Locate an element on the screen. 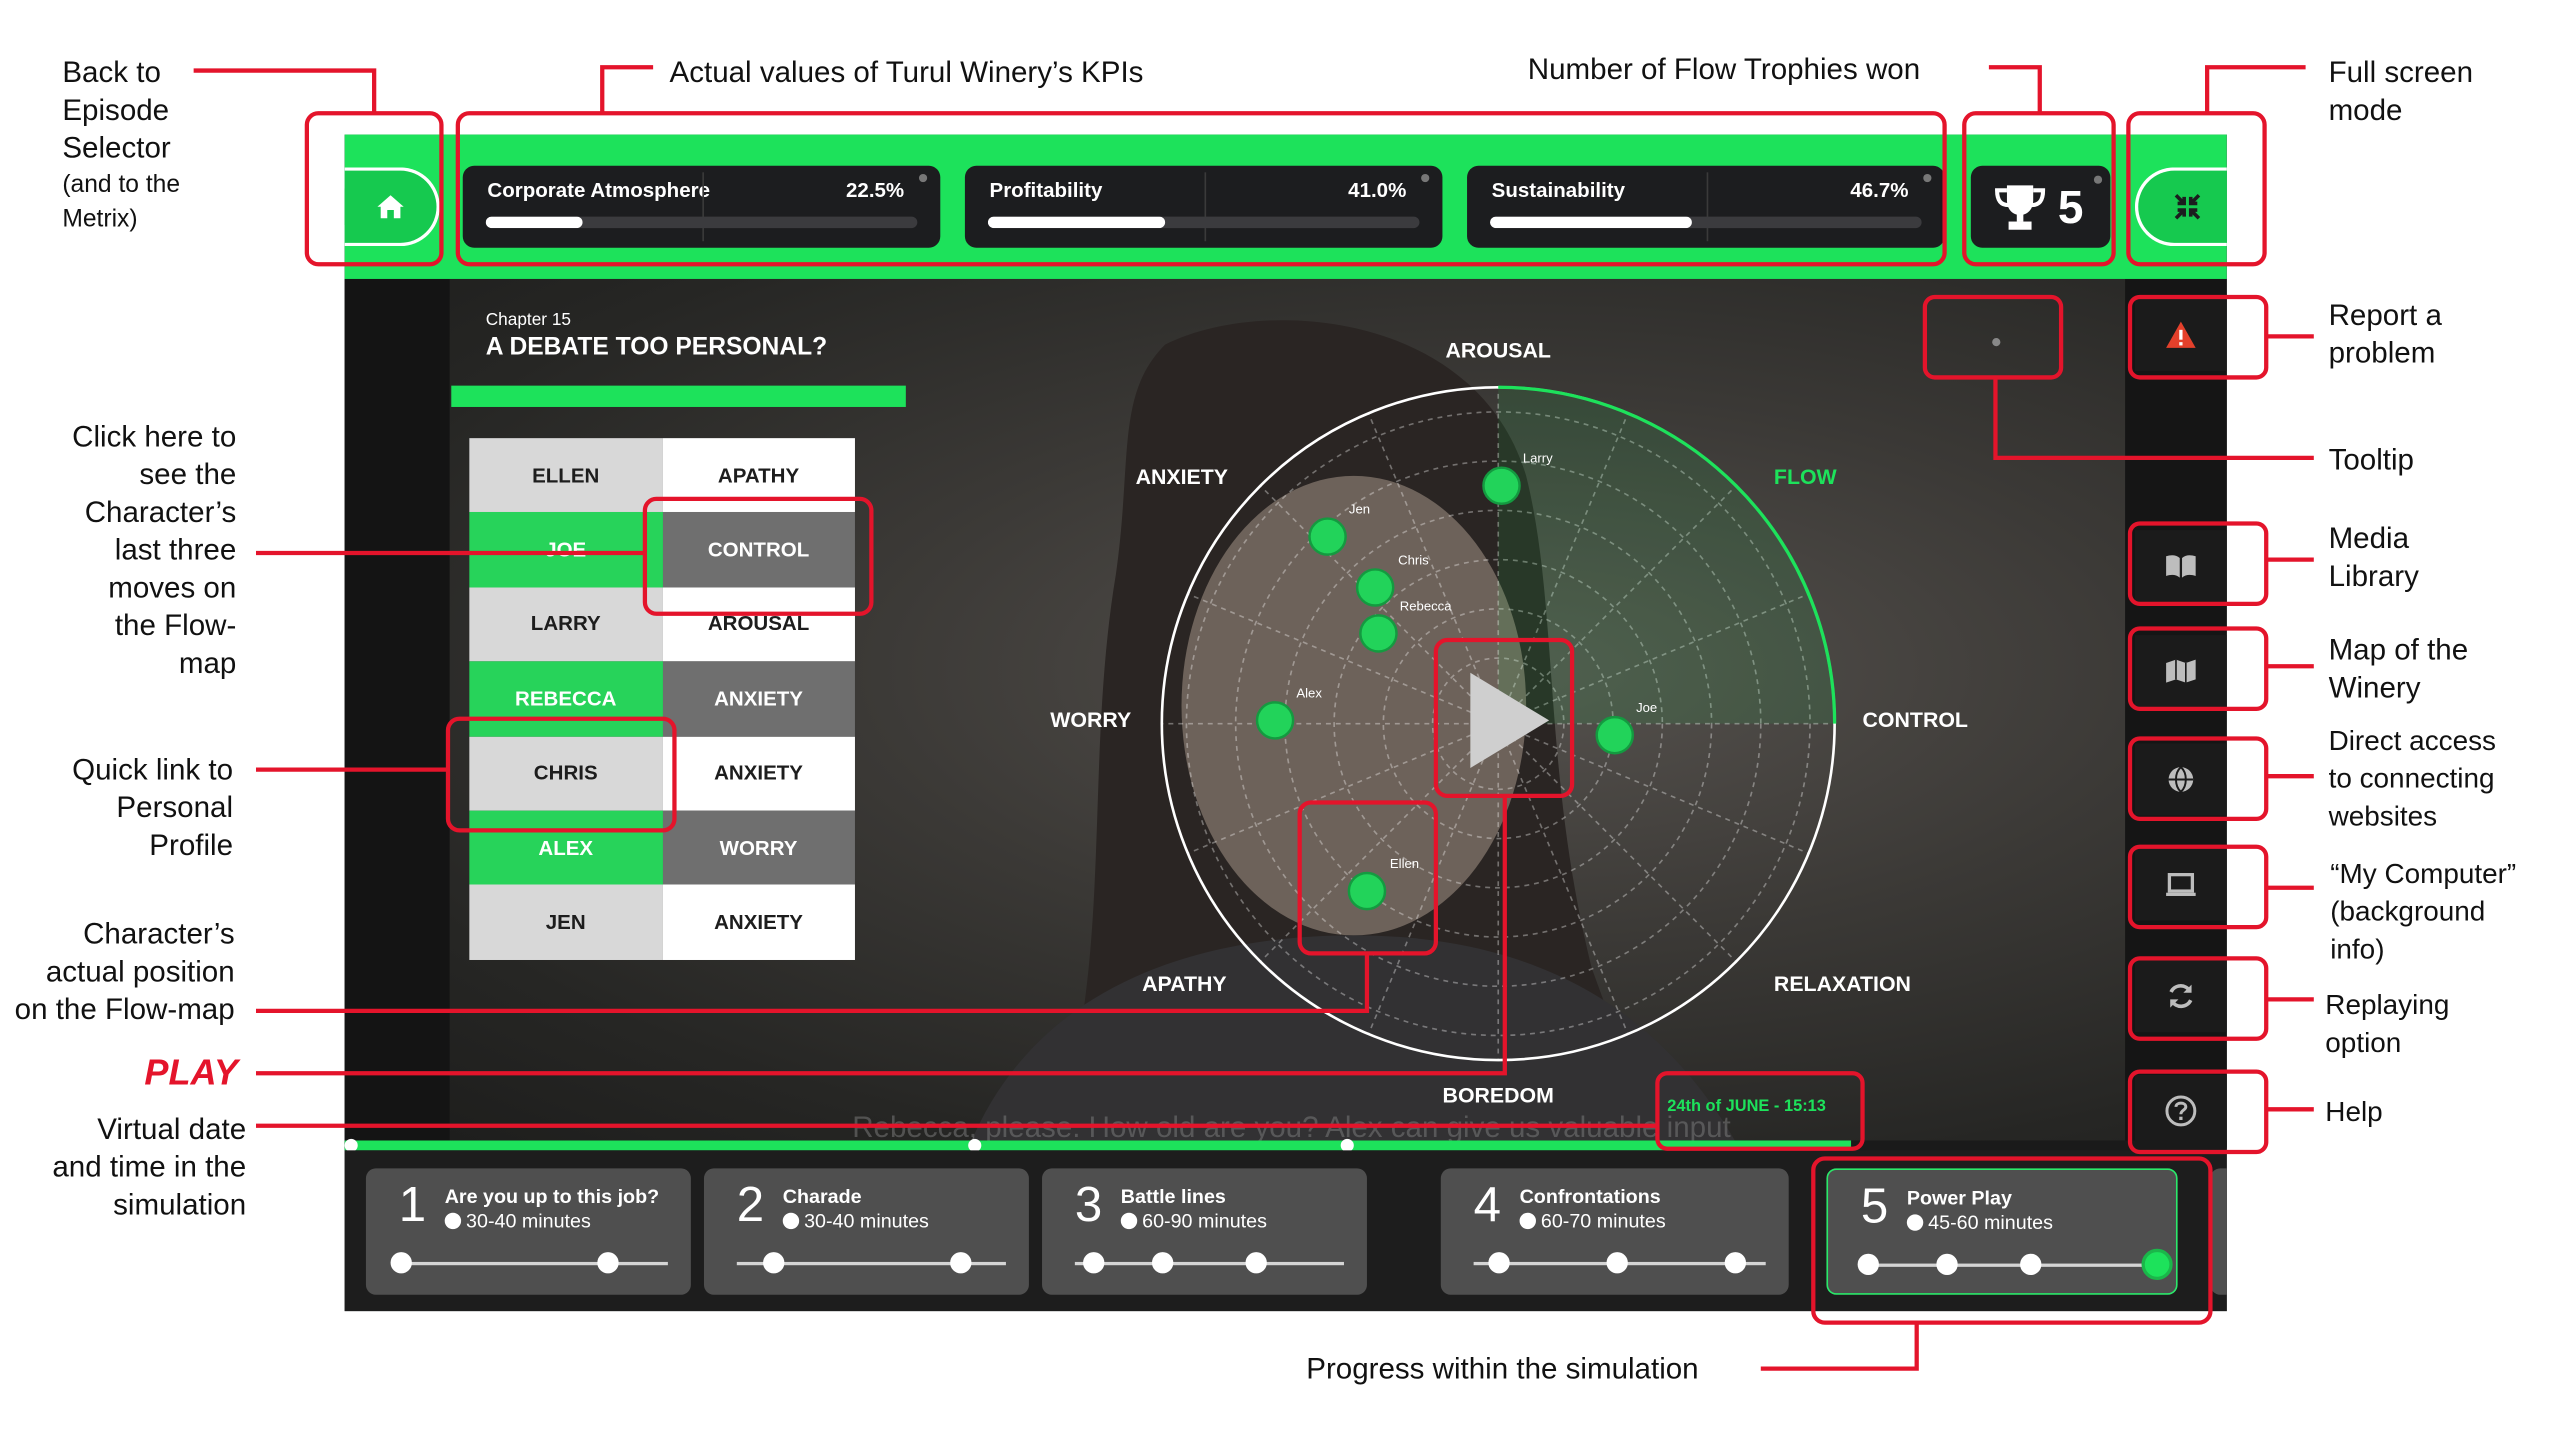 Image resolution: width=2560 pixels, height=1441 pixels. annotation-play: PLAY is located at coordinates (191, 1072).